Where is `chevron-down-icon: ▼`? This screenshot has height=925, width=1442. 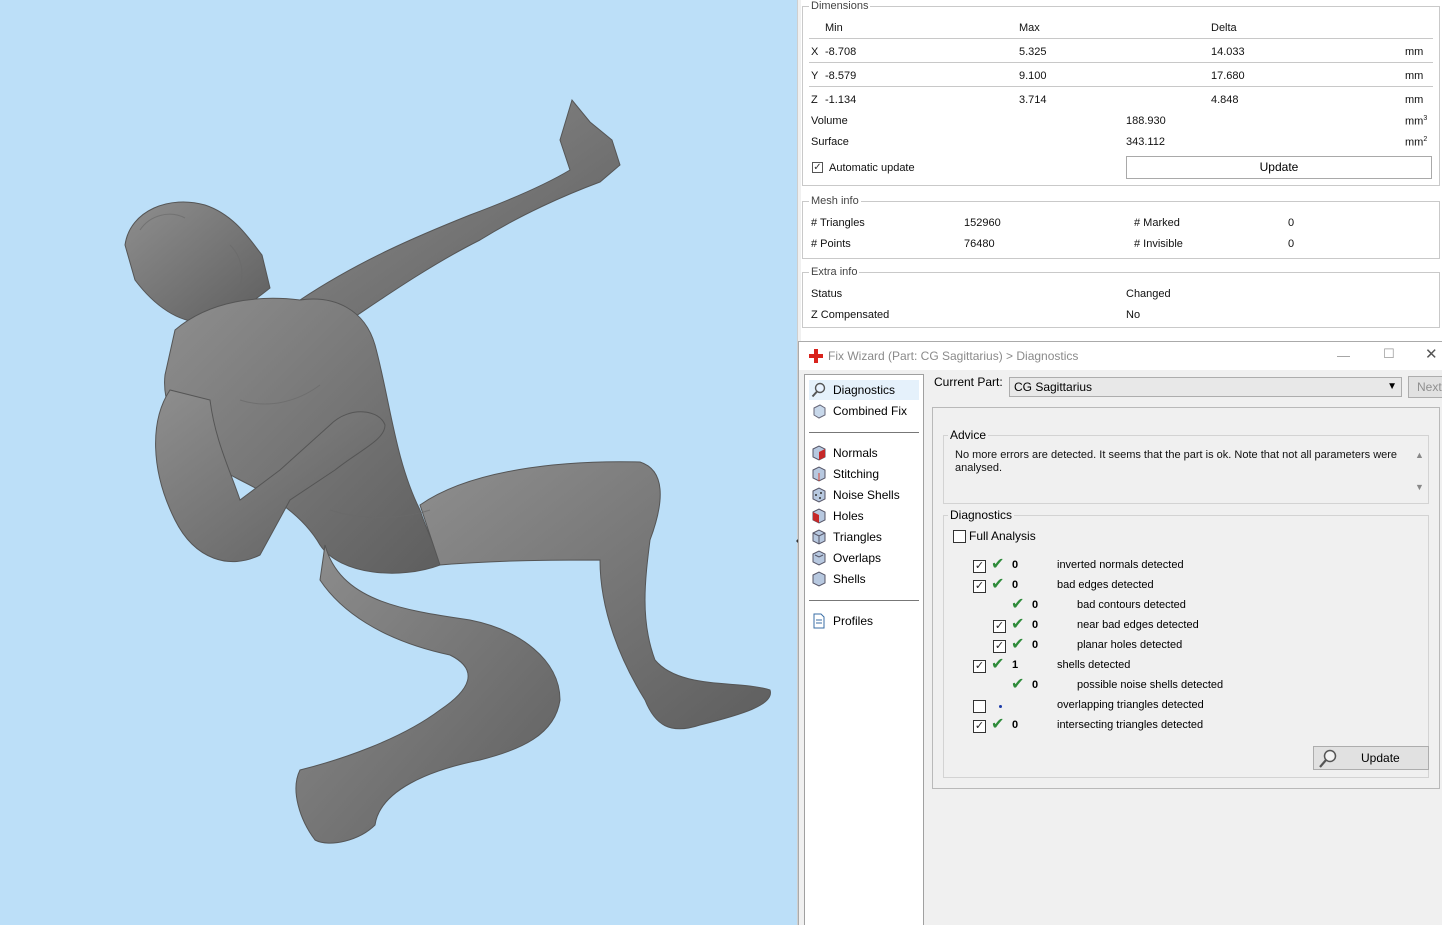
chevron-down-icon: ▼ is located at coordinates (1392, 386).